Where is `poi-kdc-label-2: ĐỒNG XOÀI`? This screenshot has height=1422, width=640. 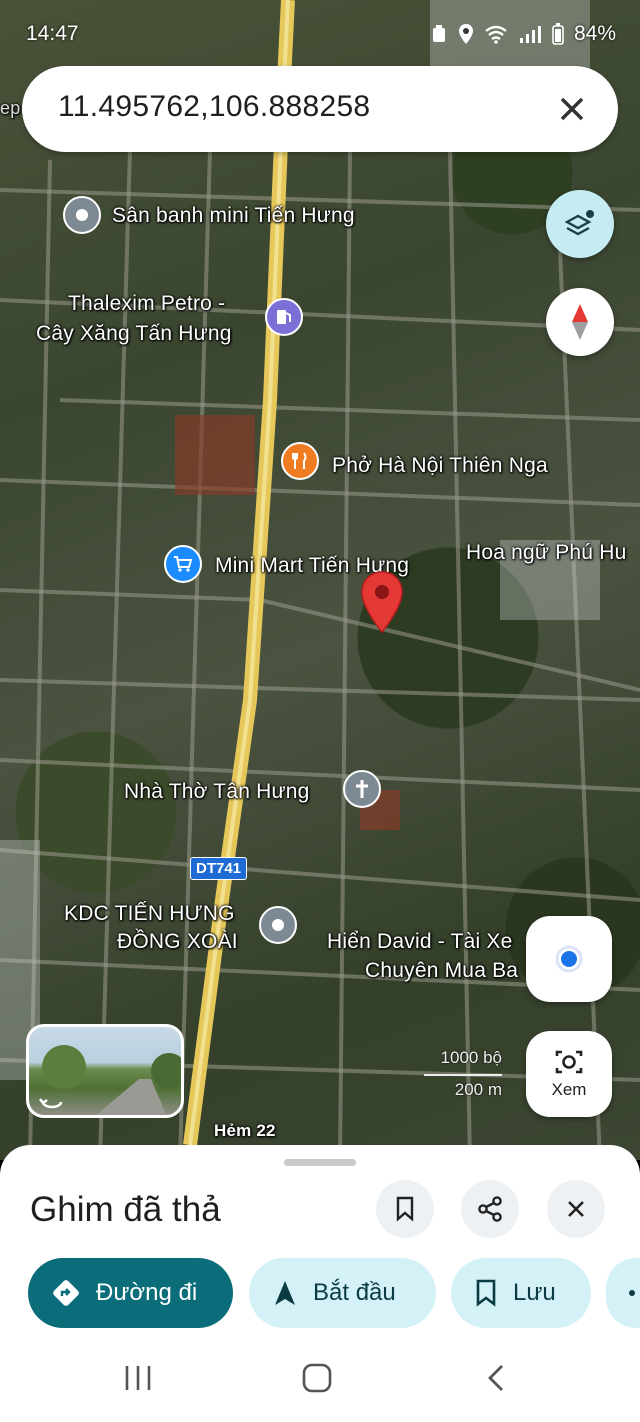 poi-kdc-label-2: ĐỒNG XOÀI is located at coordinates (177, 942).